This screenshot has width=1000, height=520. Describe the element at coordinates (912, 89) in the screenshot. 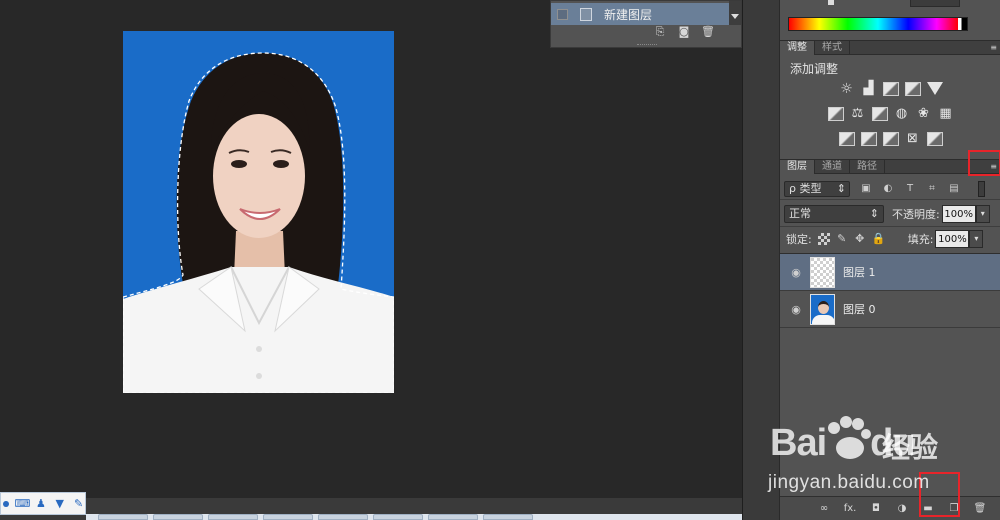

I see `exposure-icon` at that location.